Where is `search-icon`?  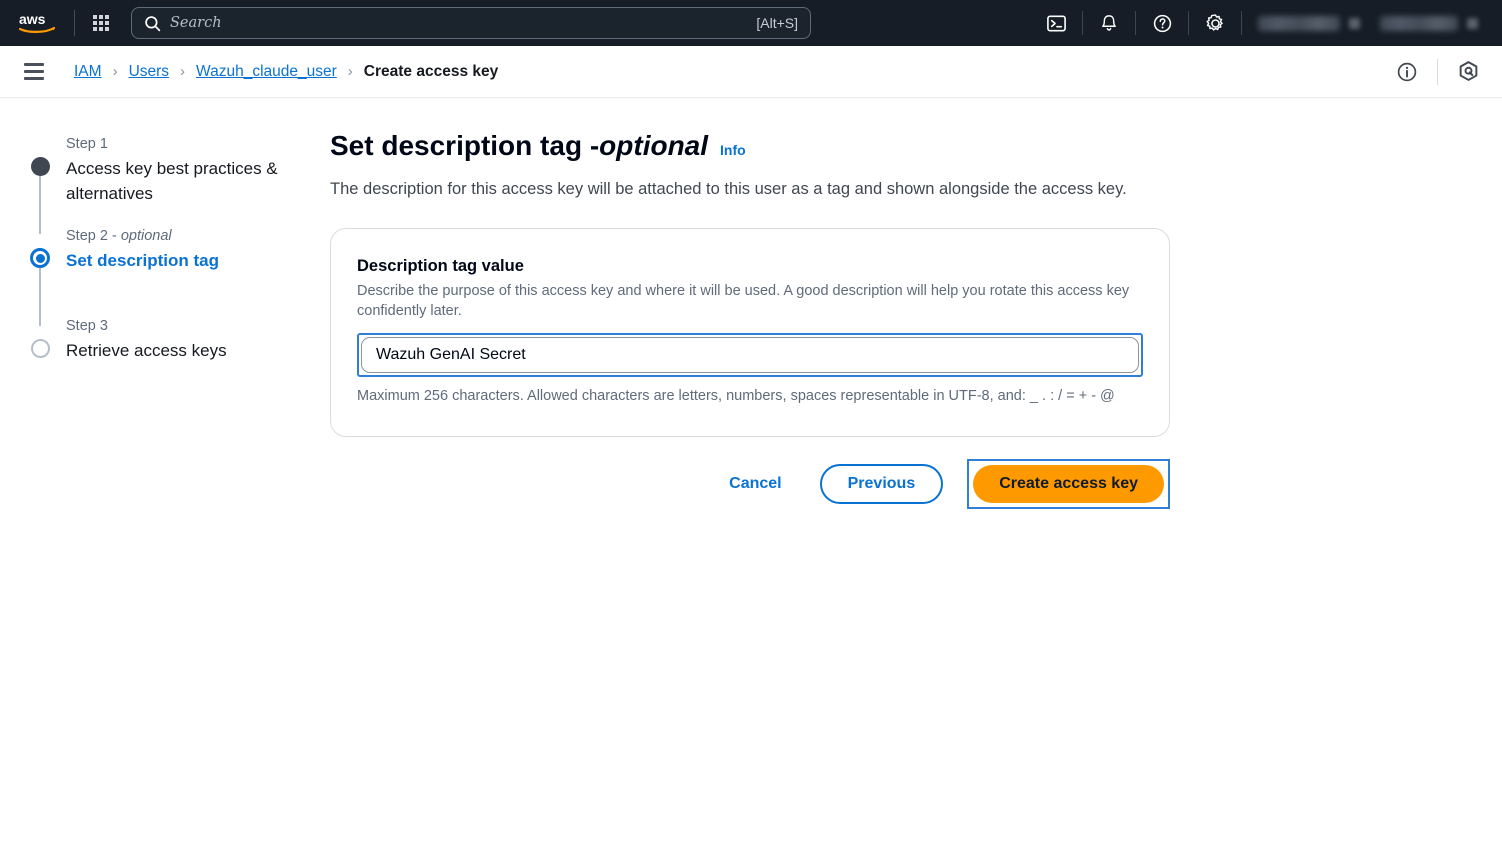 search-icon is located at coordinates (152, 23).